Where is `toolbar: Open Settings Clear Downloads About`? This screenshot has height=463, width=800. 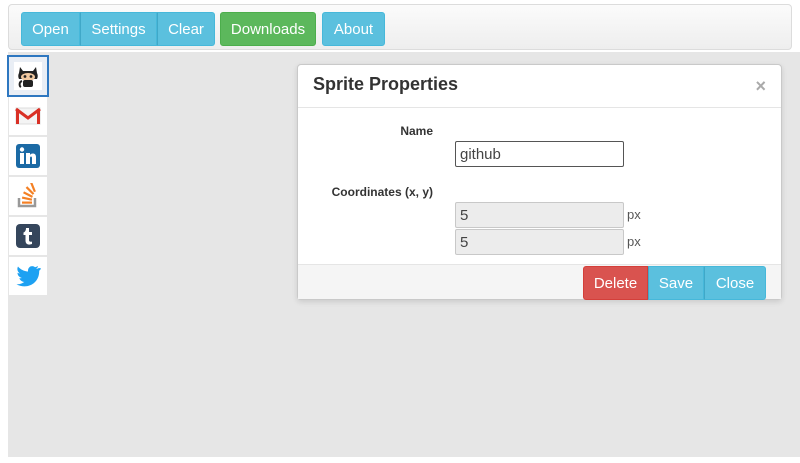 toolbar: Open Settings Clear Downloads About is located at coordinates (400, 27).